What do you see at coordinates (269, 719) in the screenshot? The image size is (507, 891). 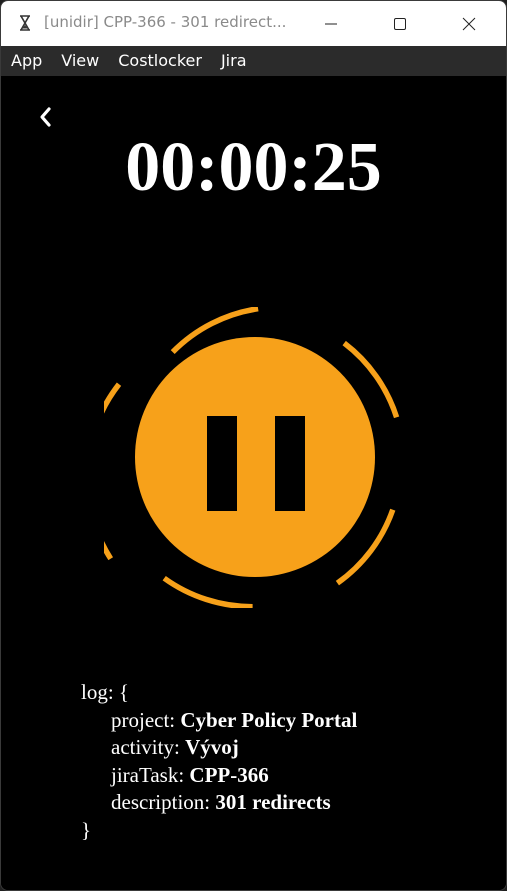 I see `log-value: Cyber Policy Portal` at bounding box center [269, 719].